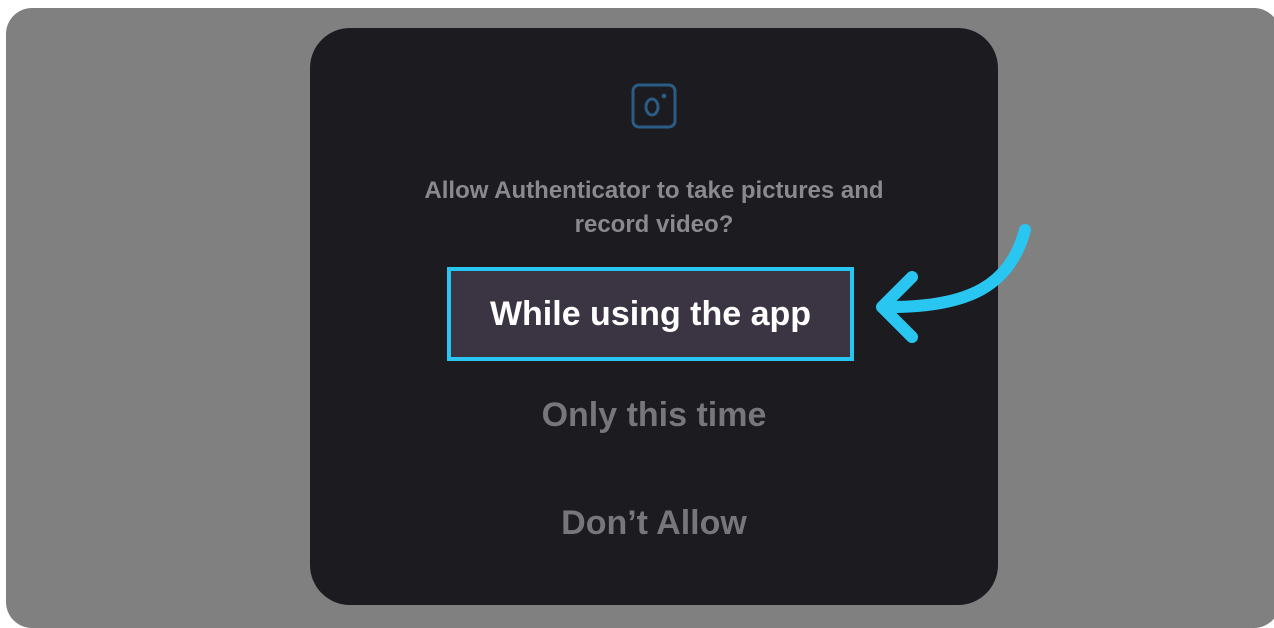 Image resolution: width=1274 pixels, height=628 pixels. What do you see at coordinates (953, 283) in the screenshot?
I see `arrow-icon` at bounding box center [953, 283].